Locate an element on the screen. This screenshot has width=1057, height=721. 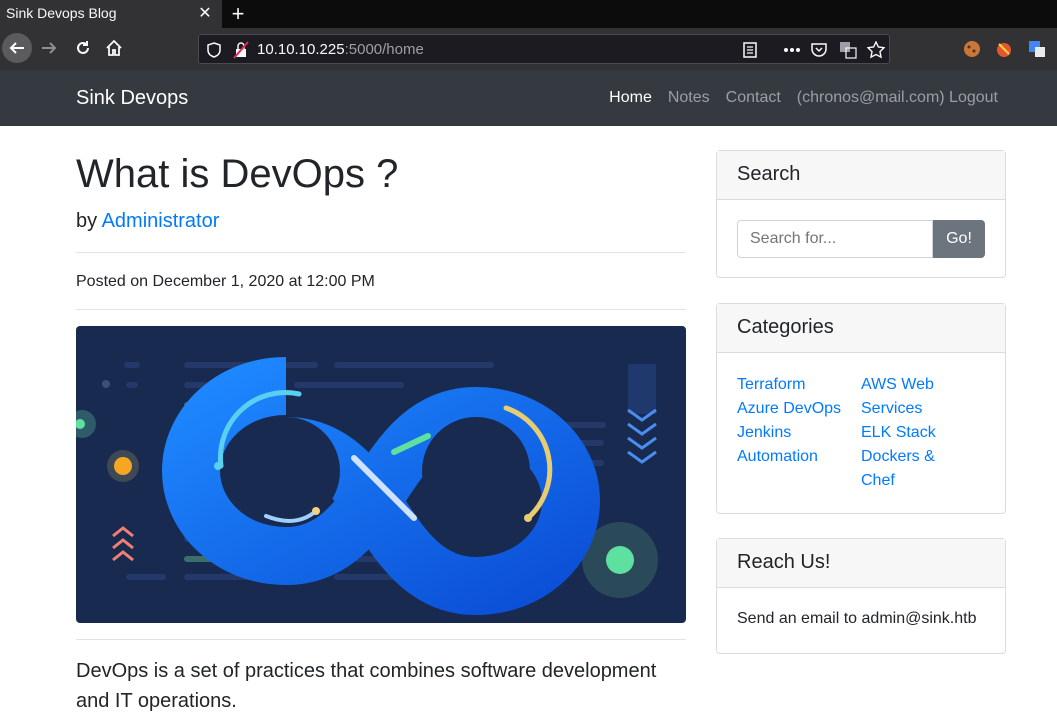
bookmark-star-icon is located at coordinates (876, 50).